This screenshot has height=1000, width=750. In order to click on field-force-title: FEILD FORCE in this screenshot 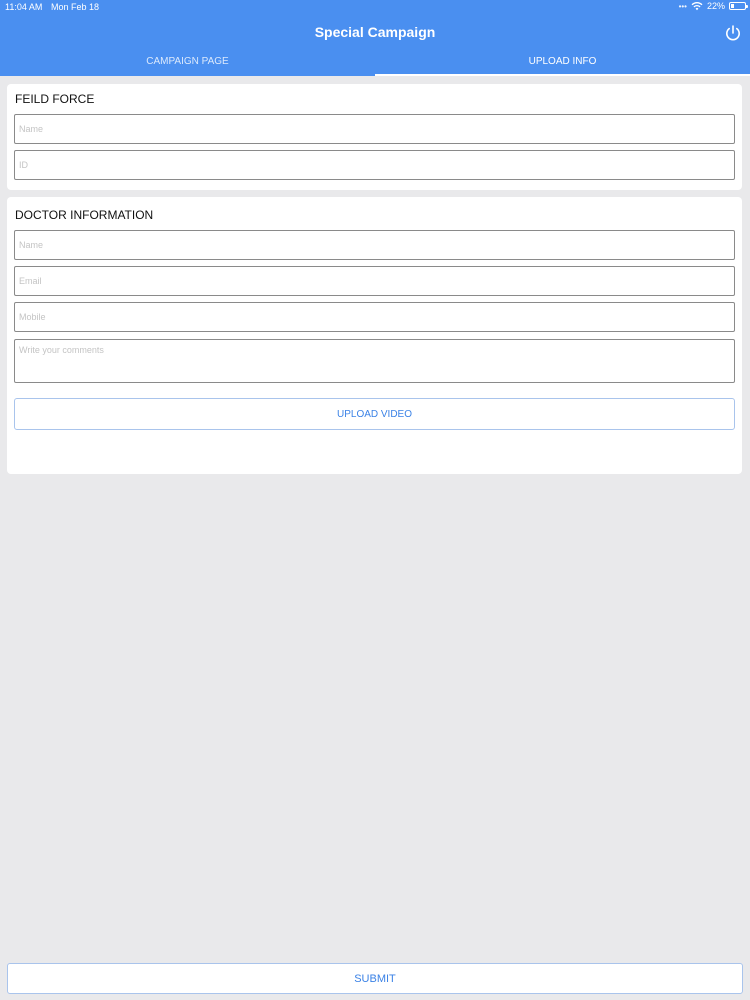, I will do `click(55, 99)`.